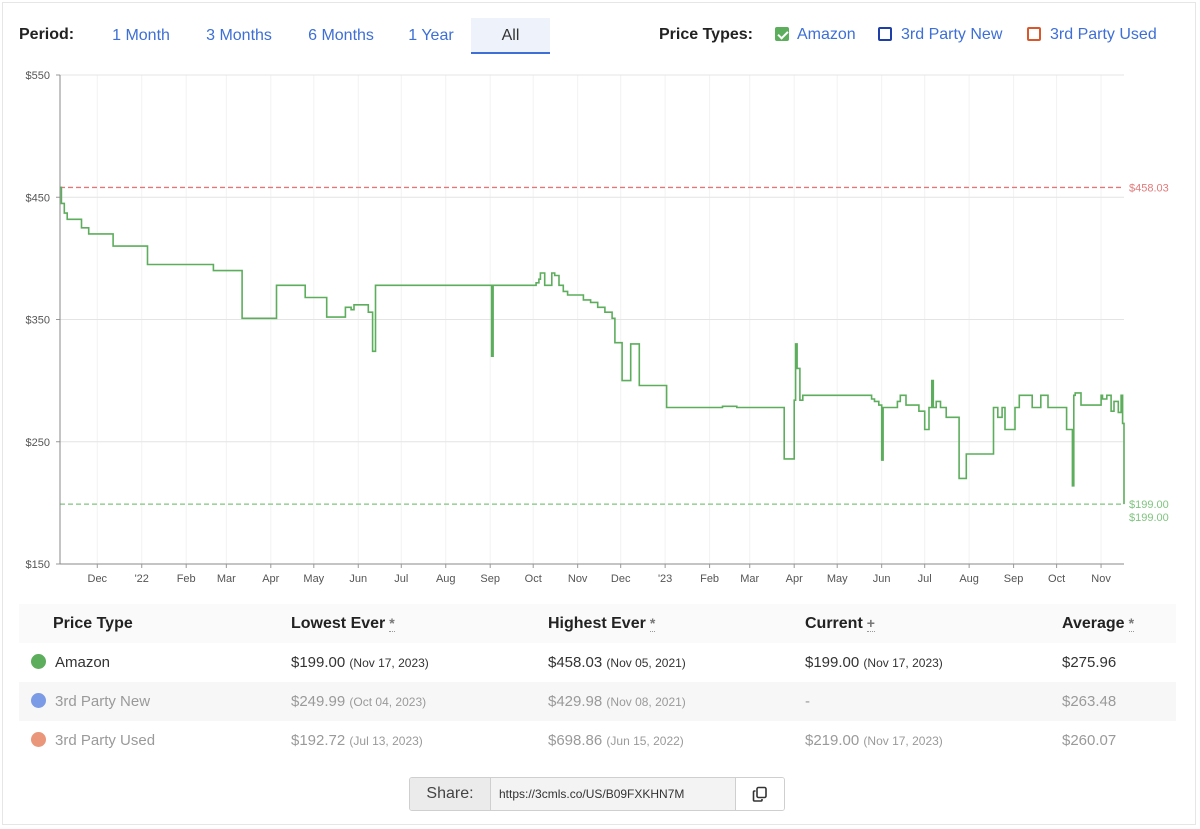  I want to click on average-value: $263.48, so click(1089, 701).